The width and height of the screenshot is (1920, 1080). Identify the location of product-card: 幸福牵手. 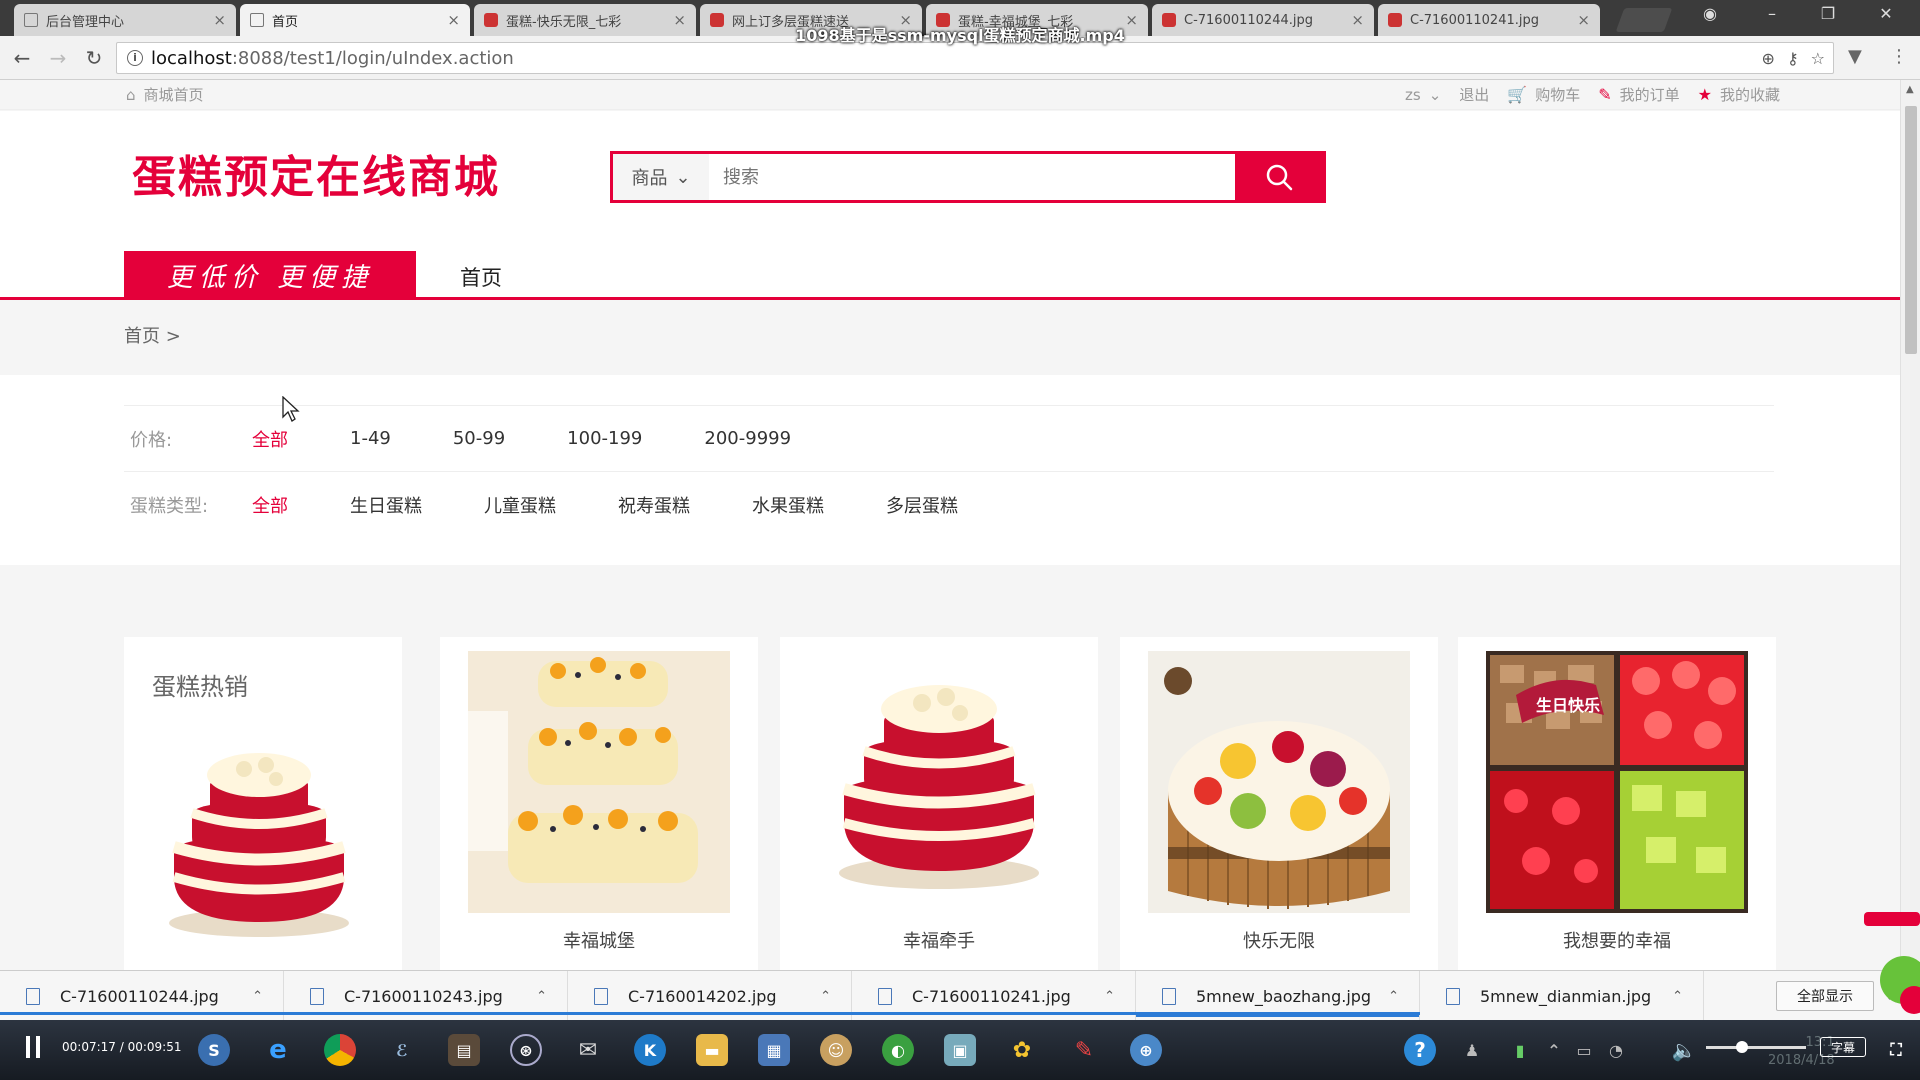
(939, 803).